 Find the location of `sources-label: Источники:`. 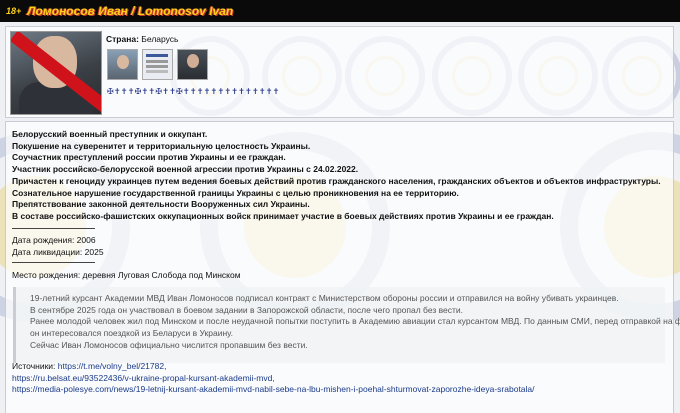

sources-label: Источники: is located at coordinates (35, 366).